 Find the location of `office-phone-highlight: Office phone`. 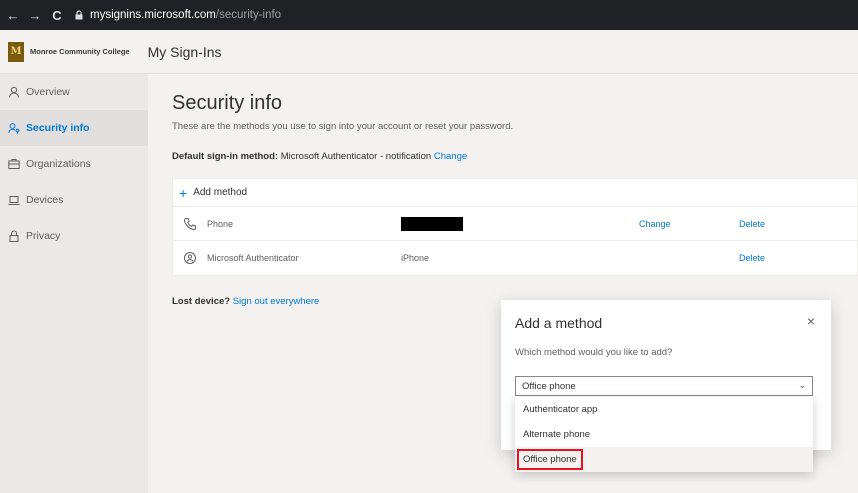

office-phone-highlight: Office phone is located at coordinates (550, 459).